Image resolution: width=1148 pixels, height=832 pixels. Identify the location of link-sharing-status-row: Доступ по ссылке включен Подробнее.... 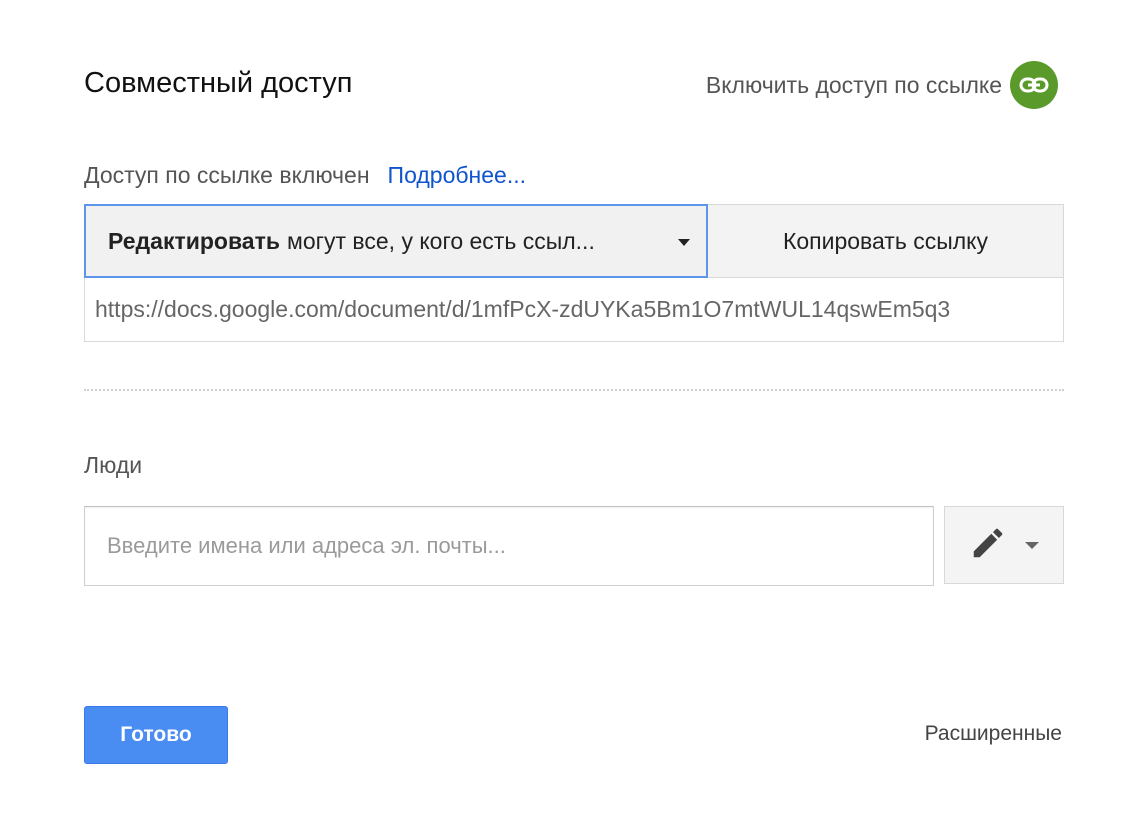
(305, 175).